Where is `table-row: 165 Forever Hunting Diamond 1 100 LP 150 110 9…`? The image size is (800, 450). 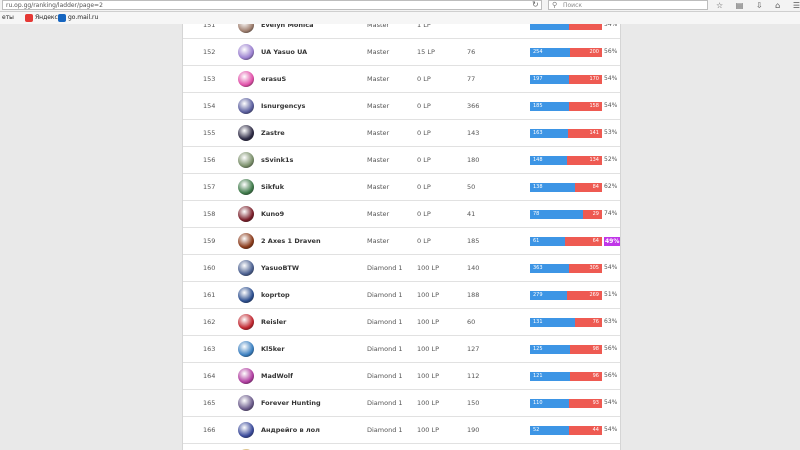 table-row: 165 Forever Hunting Diamond 1 100 LP 150 110 9… is located at coordinates (401, 403).